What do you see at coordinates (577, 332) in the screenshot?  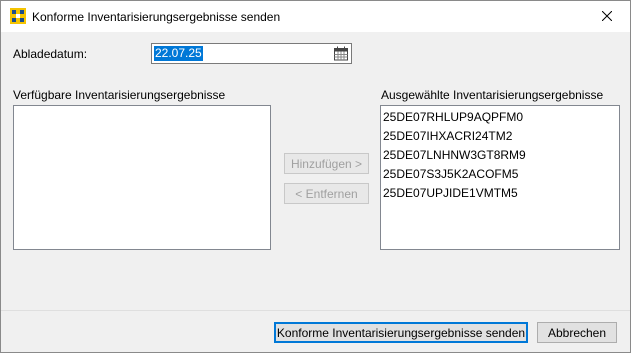 I see `cancel-button: Abbrechen` at bounding box center [577, 332].